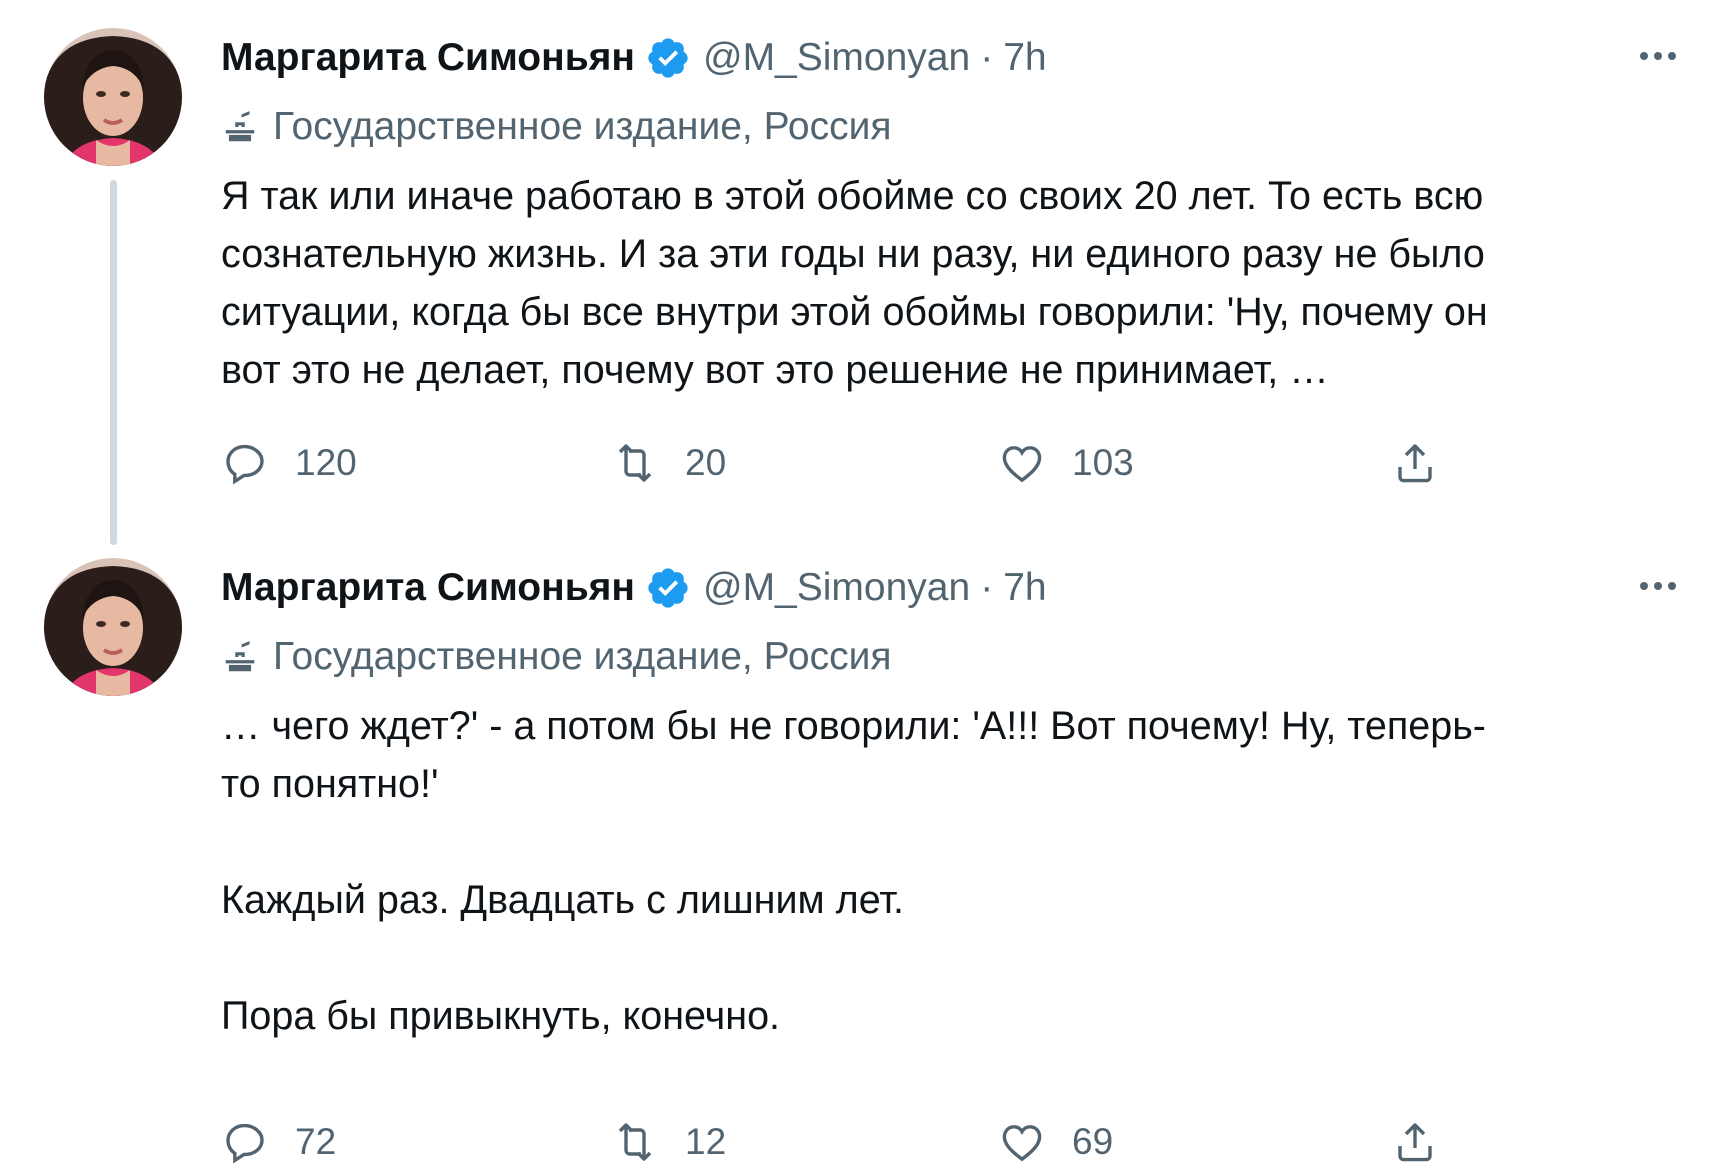 This screenshot has height=1172, width=1732. What do you see at coordinates (289, 463) in the screenshot?
I see `reply-button: 120` at bounding box center [289, 463].